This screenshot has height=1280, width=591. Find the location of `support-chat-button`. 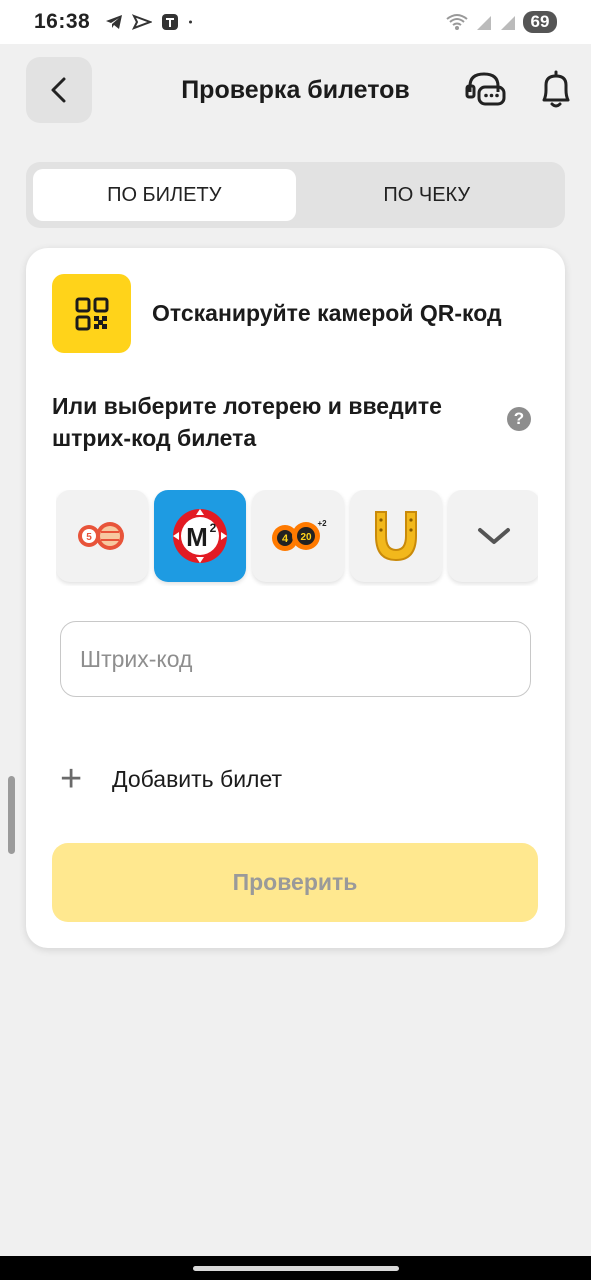

support-chat-button is located at coordinates (486, 90).